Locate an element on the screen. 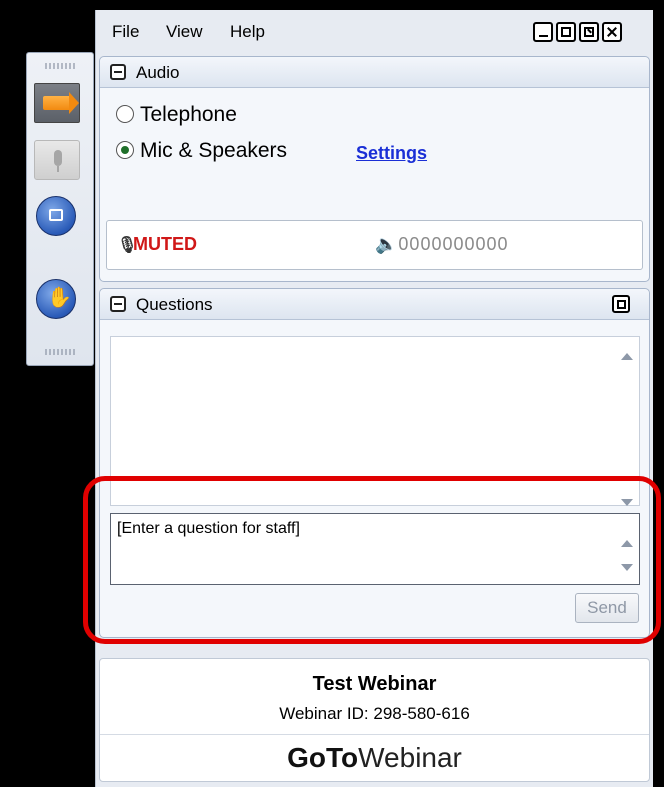 This screenshot has height=787, width=664. maximize-button is located at coordinates (566, 32).